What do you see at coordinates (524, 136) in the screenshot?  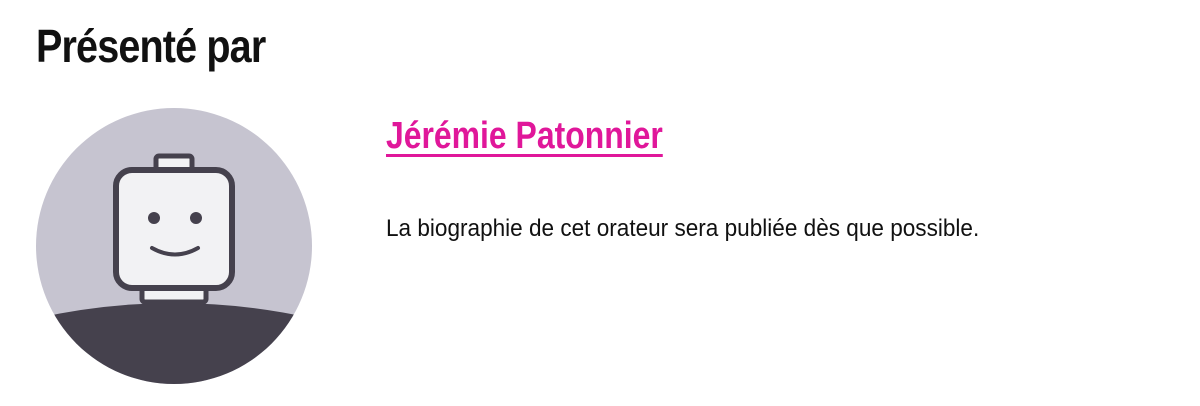 I see `speaker-name-link: Jérémie Patonnier` at bounding box center [524, 136].